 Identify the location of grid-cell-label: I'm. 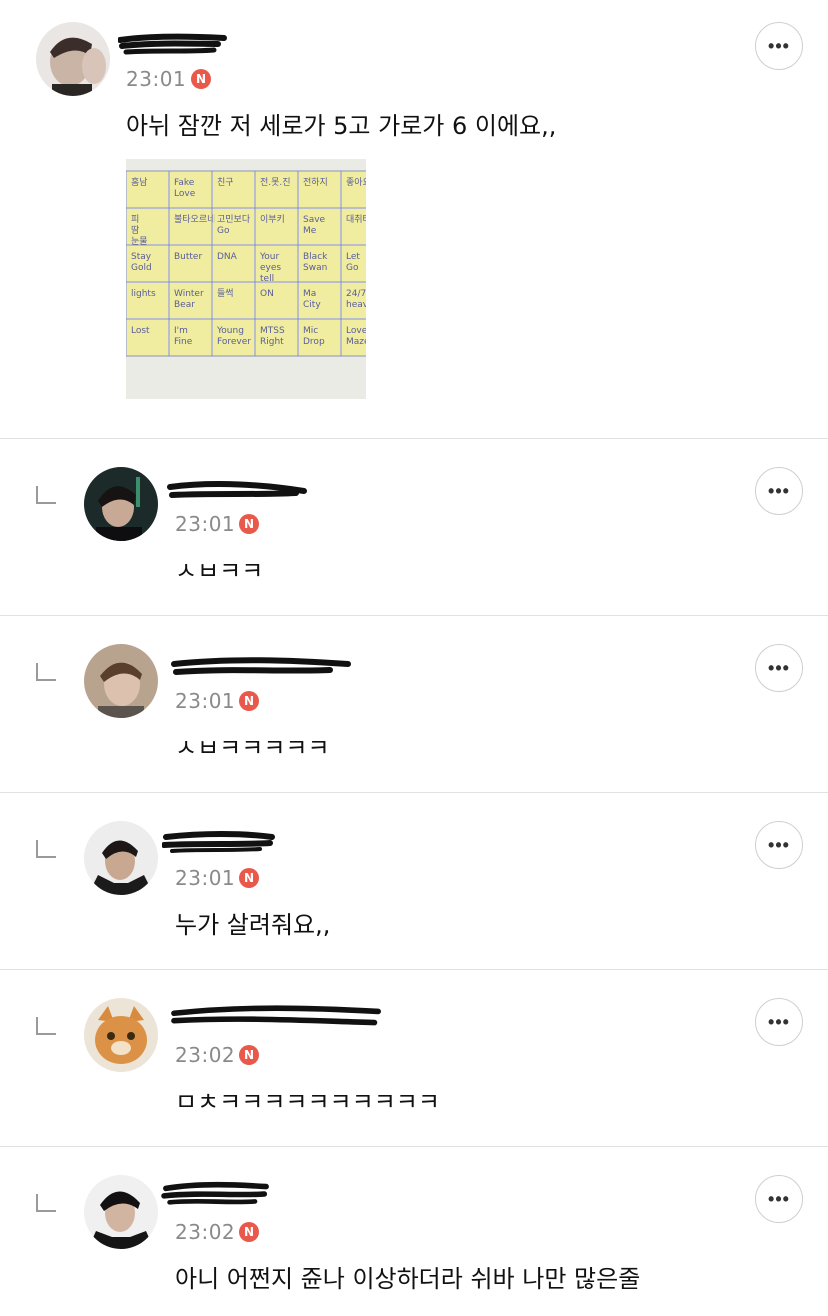
(181, 331).